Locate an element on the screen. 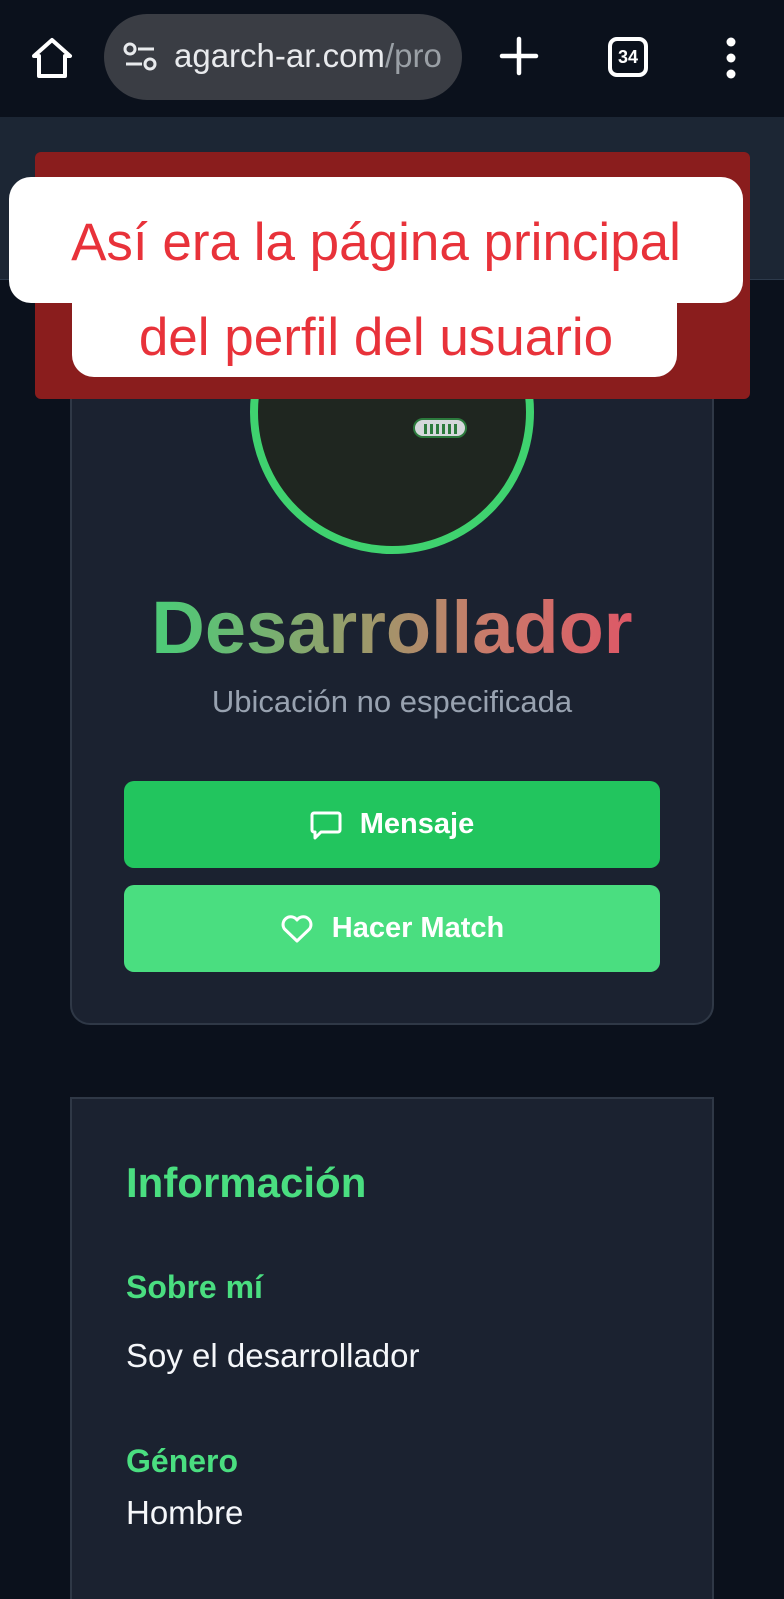 The image size is (784, 1599). browser-toolbar: agarch-ar.com/pro 34 is located at coordinates (392, 58).